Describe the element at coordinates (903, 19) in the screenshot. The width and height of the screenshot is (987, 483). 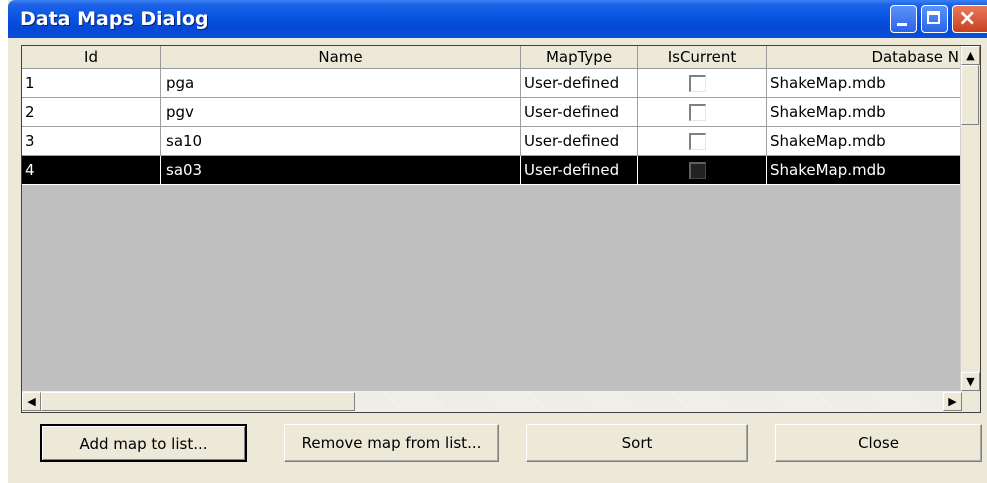
I see `minimize-button` at that location.